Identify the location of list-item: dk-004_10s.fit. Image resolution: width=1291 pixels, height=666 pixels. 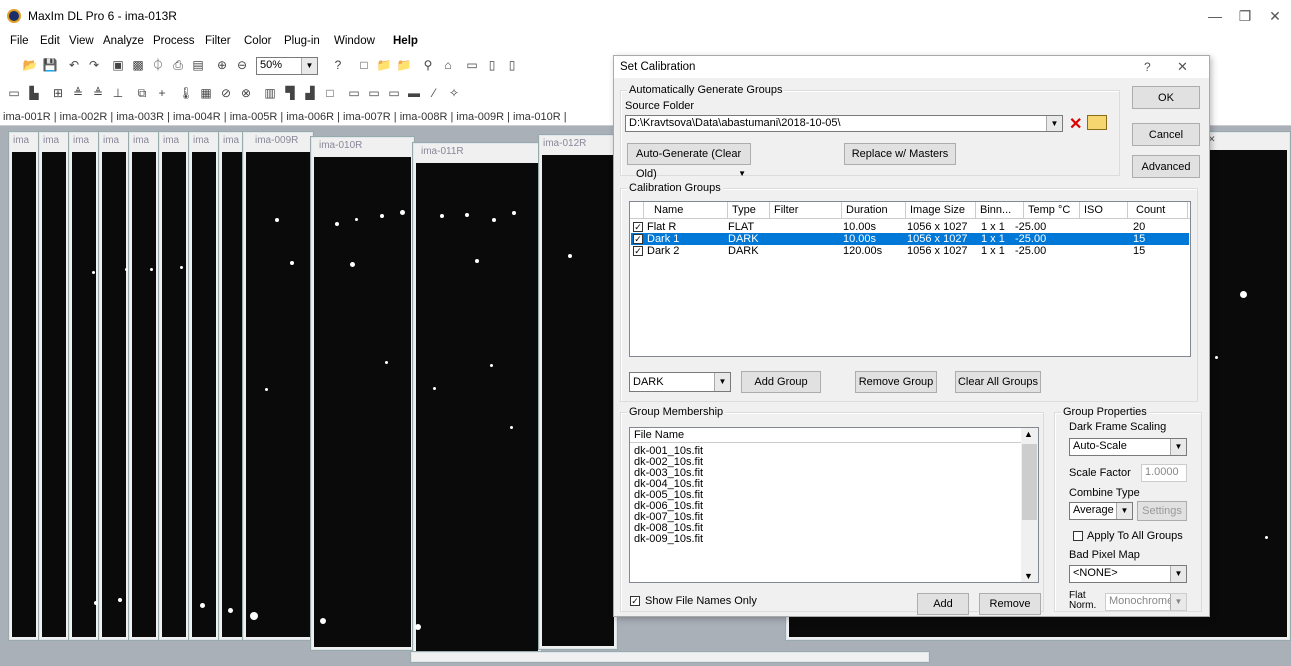
(668, 484).